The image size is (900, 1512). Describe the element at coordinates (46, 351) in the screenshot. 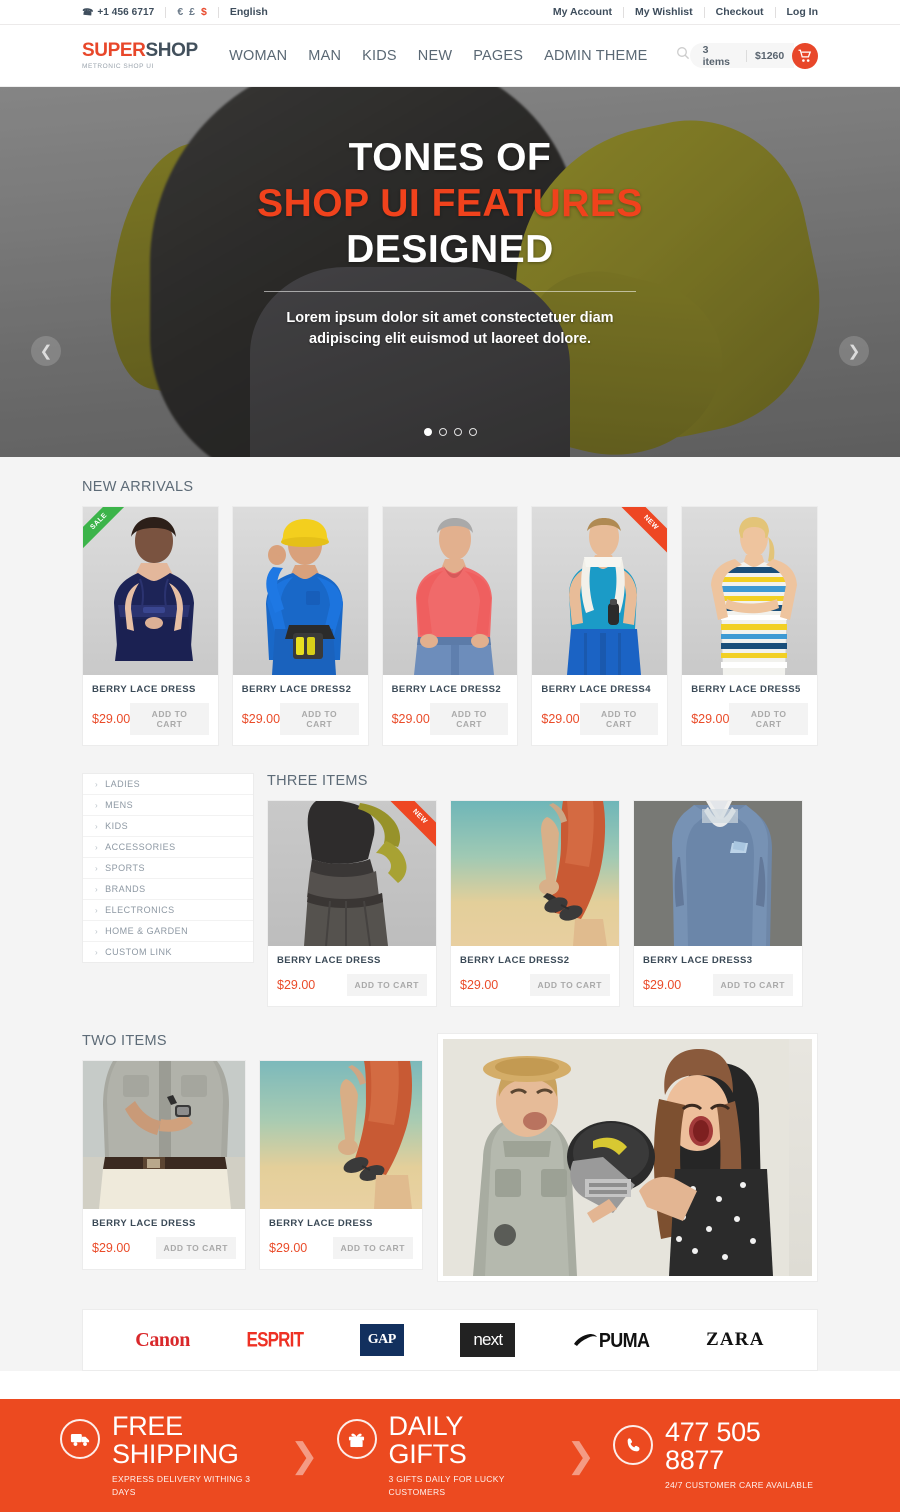

I see `chevron-left-icon: ❮` at that location.